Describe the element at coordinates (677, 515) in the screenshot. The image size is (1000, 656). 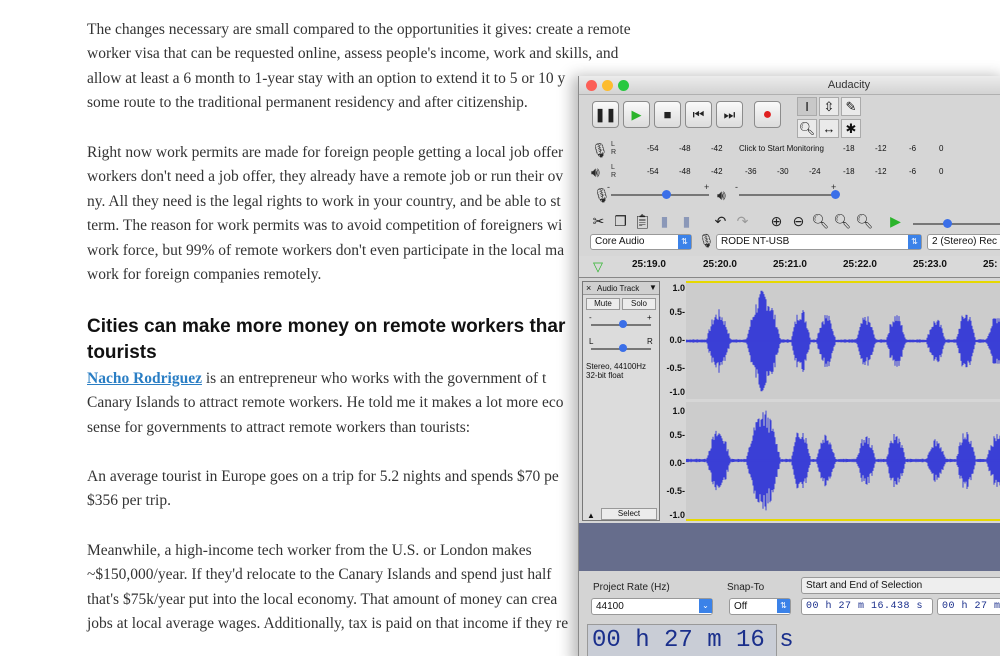
I see `amplitude-label: -1.0` at that location.